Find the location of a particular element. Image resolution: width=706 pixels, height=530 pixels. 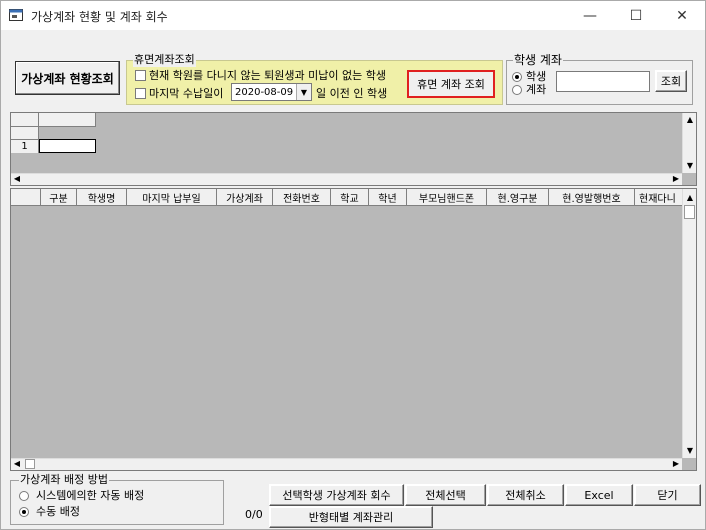

top-grid-corner is located at coordinates (25, 120).